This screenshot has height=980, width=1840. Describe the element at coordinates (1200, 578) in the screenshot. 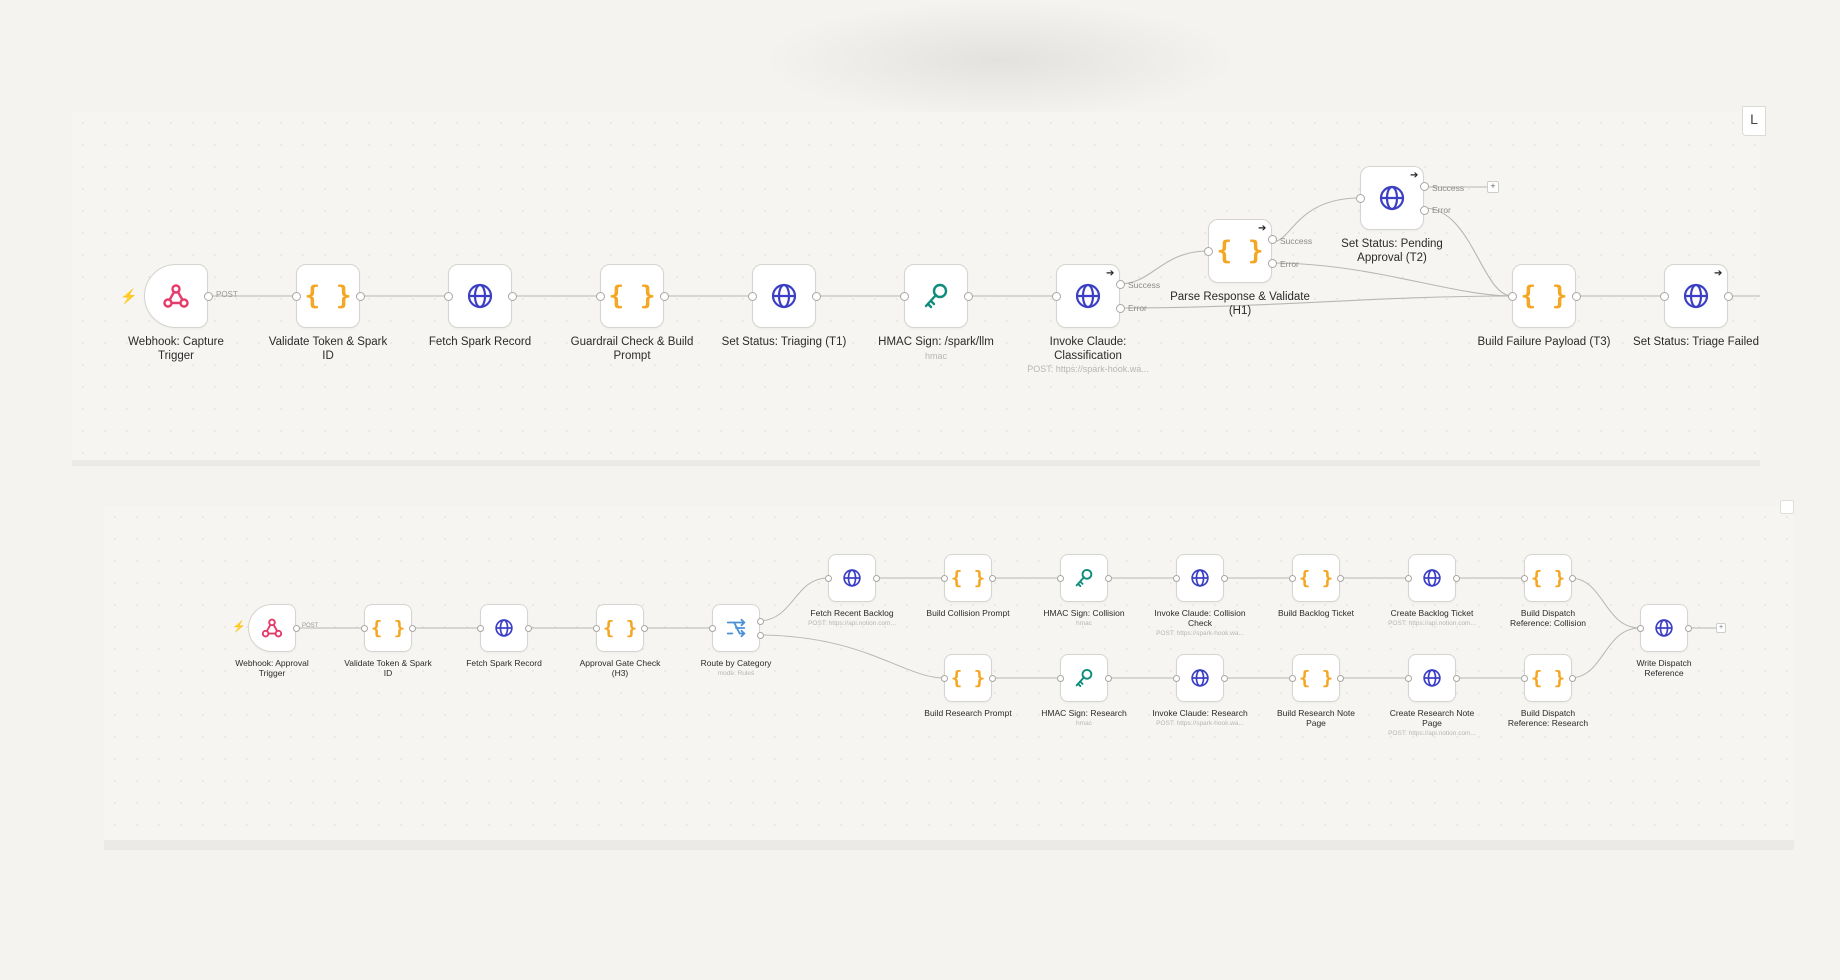

I see `node-invoke-claude-collision` at that location.